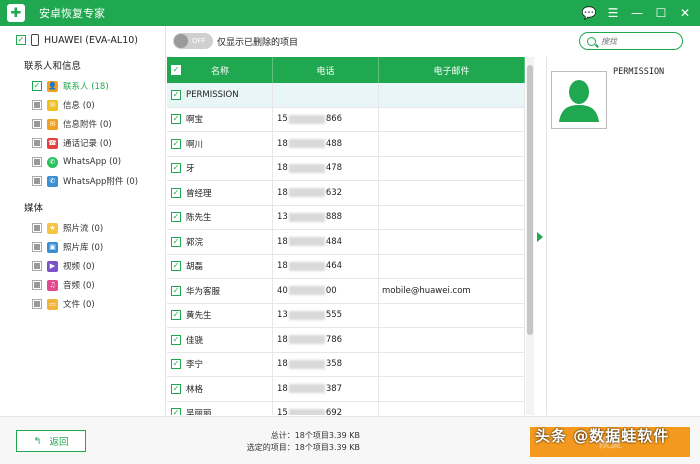  Describe the element at coordinates (37, 162) in the screenshot. I see `whatsapp-checkbox` at that location.